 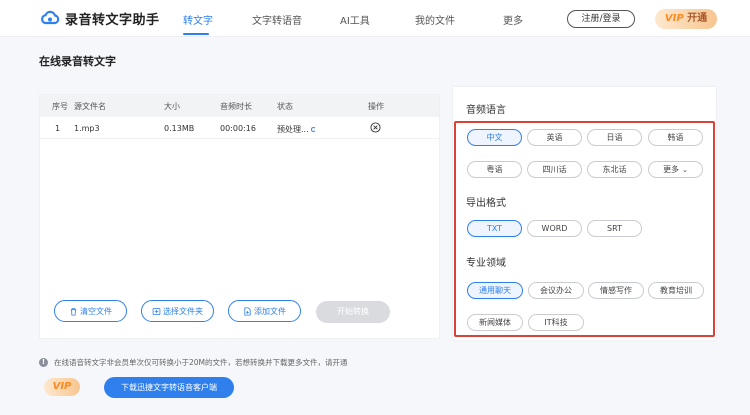 What do you see at coordinates (513, 19) in the screenshot?
I see `nav-tab-more: 更多` at bounding box center [513, 19].